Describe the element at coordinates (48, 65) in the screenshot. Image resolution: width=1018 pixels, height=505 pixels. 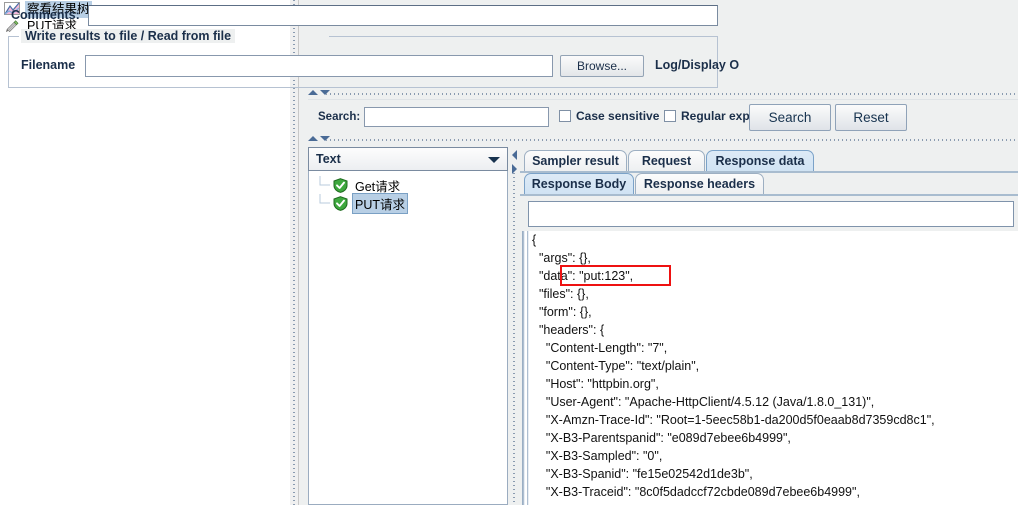
I see `filename-label: Filename` at that location.